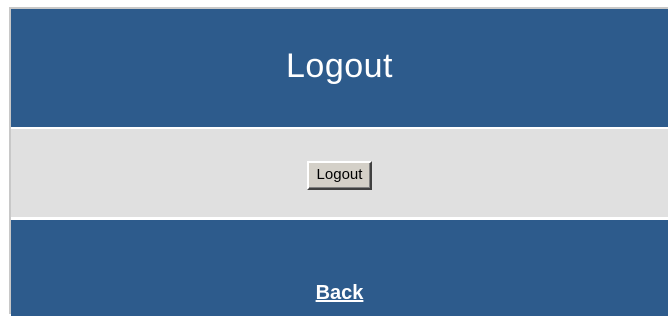 The image size is (668, 316). Describe the element at coordinates (339, 293) in the screenshot. I see `back-link: Back` at that location.